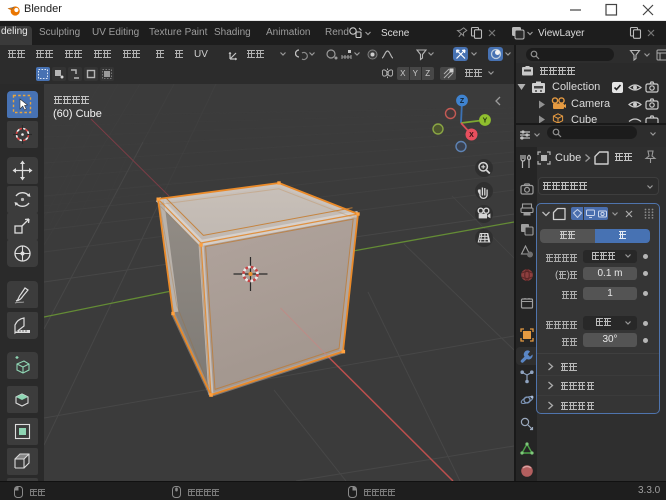 This screenshot has height=500, width=666. Describe the element at coordinates (485, 121) in the screenshot. I see `svg-text: Y` at that location.